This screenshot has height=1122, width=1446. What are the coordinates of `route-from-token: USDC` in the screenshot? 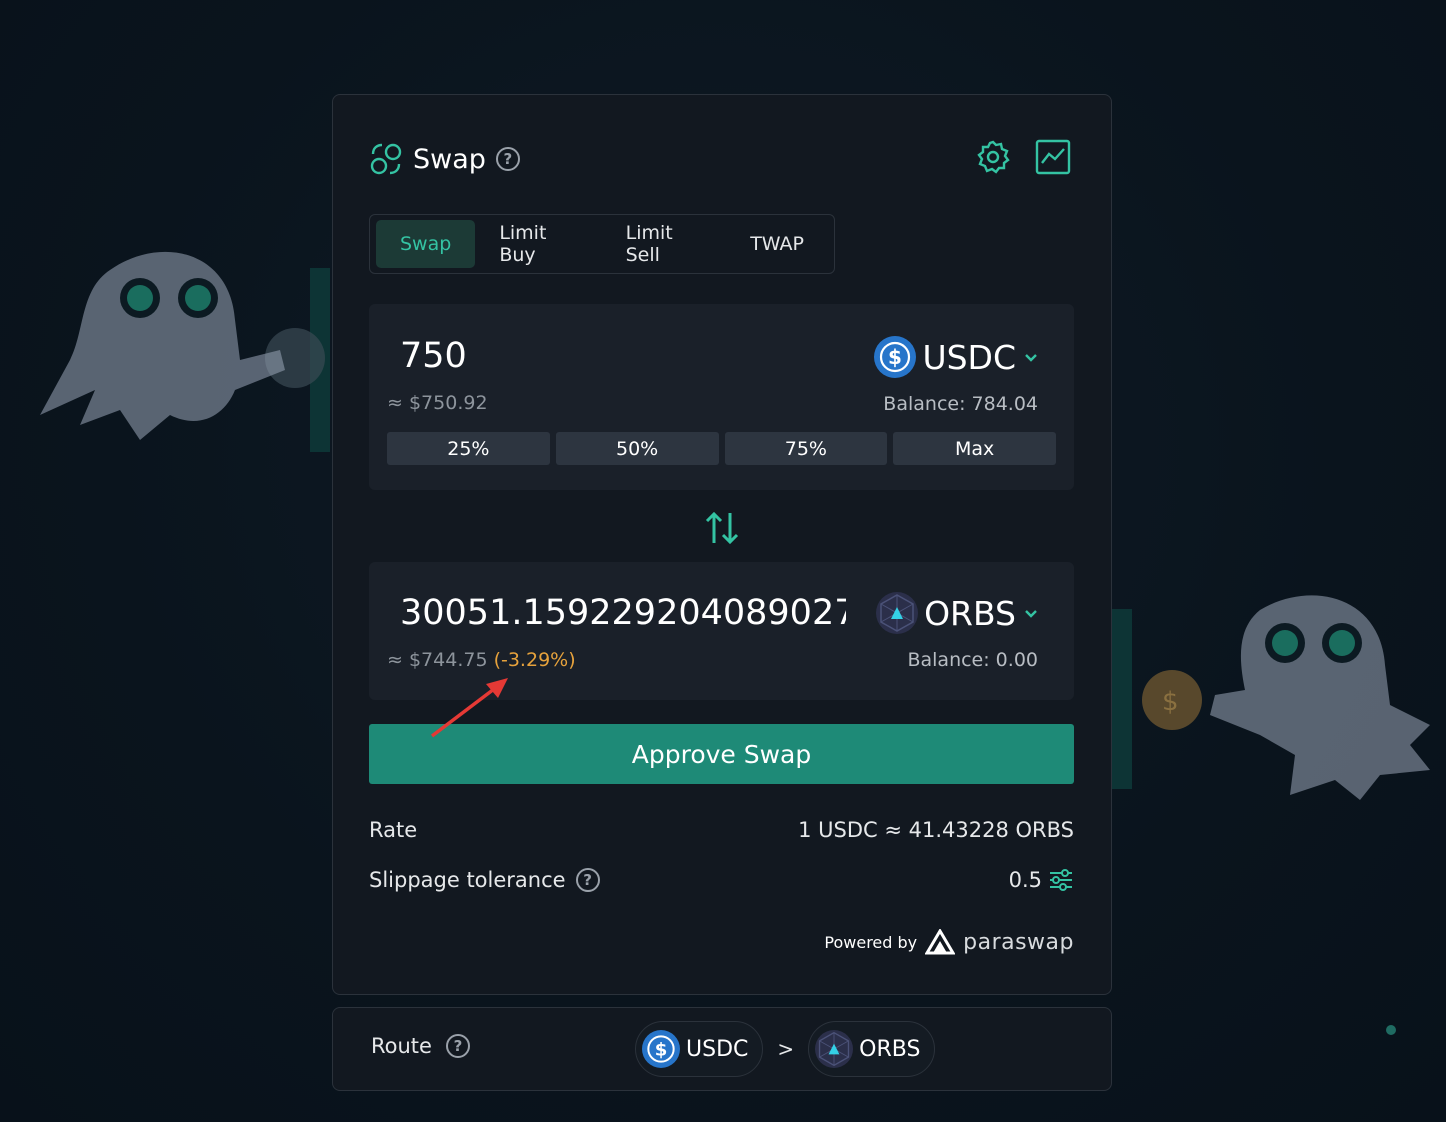 It's located at (717, 1049).